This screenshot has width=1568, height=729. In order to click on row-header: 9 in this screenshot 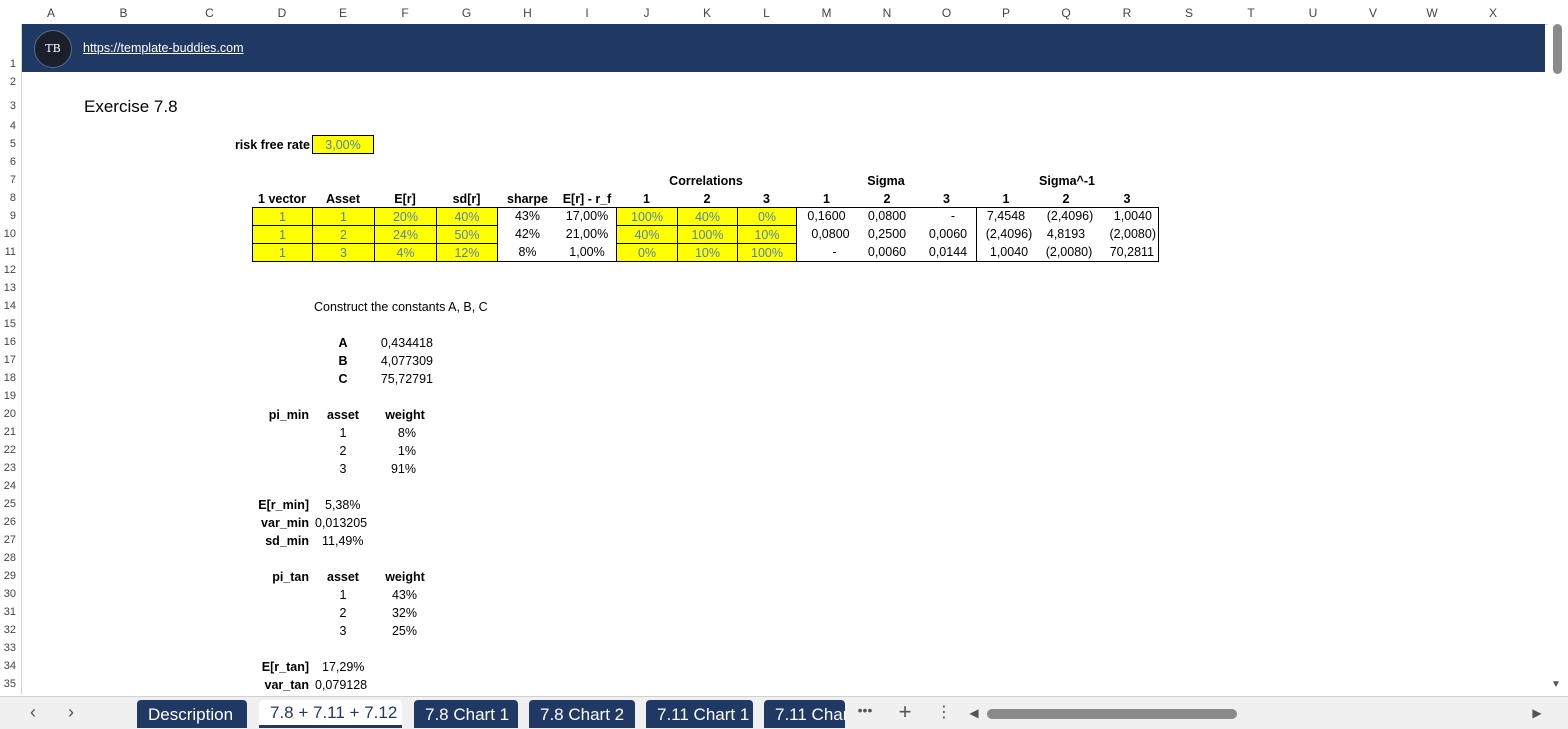, I will do `click(8, 216)`.